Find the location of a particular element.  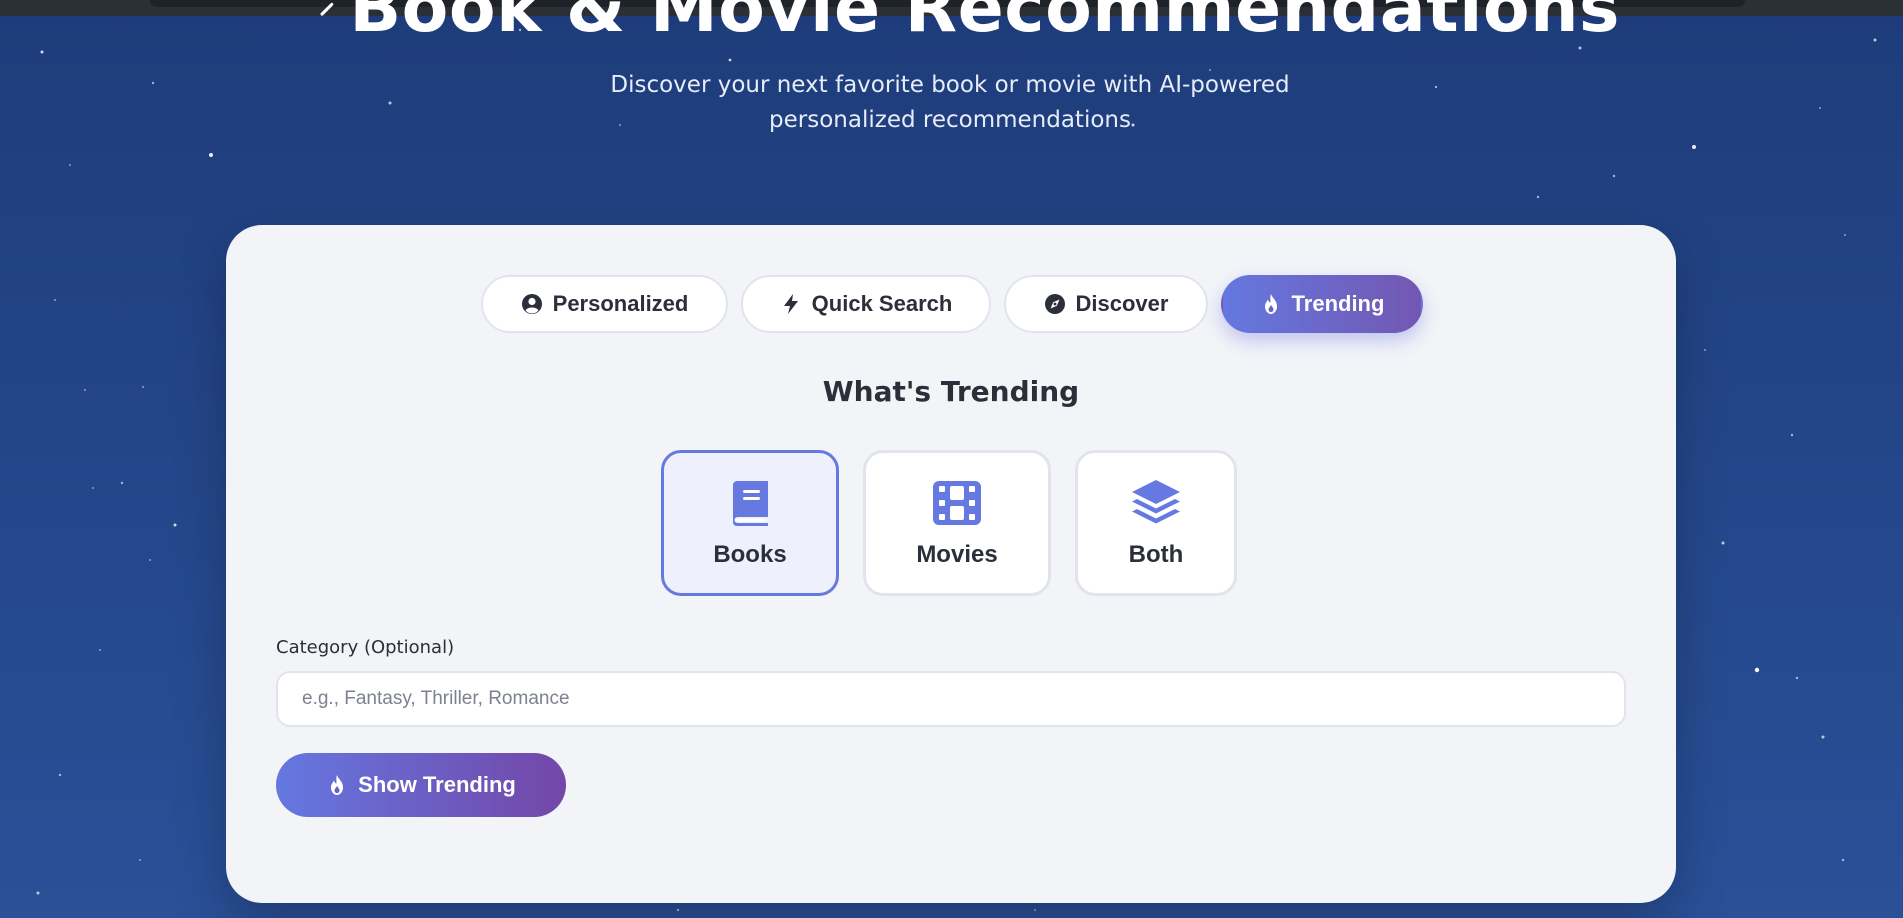

film-icon is located at coordinates (957, 503).